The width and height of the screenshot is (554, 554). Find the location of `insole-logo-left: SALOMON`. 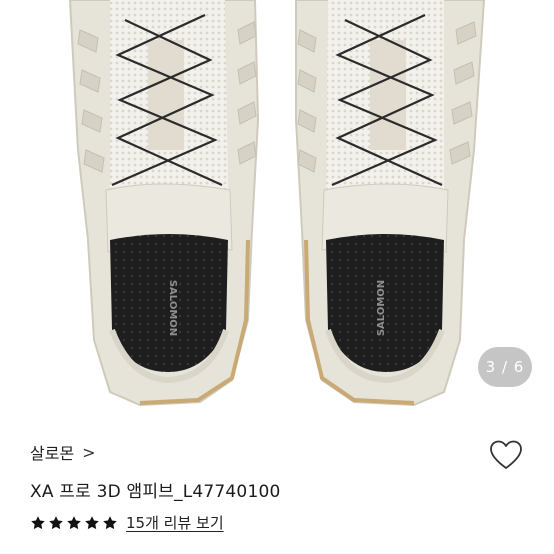

insole-logo-left: SALOMON is located at coordinates (172, 308).